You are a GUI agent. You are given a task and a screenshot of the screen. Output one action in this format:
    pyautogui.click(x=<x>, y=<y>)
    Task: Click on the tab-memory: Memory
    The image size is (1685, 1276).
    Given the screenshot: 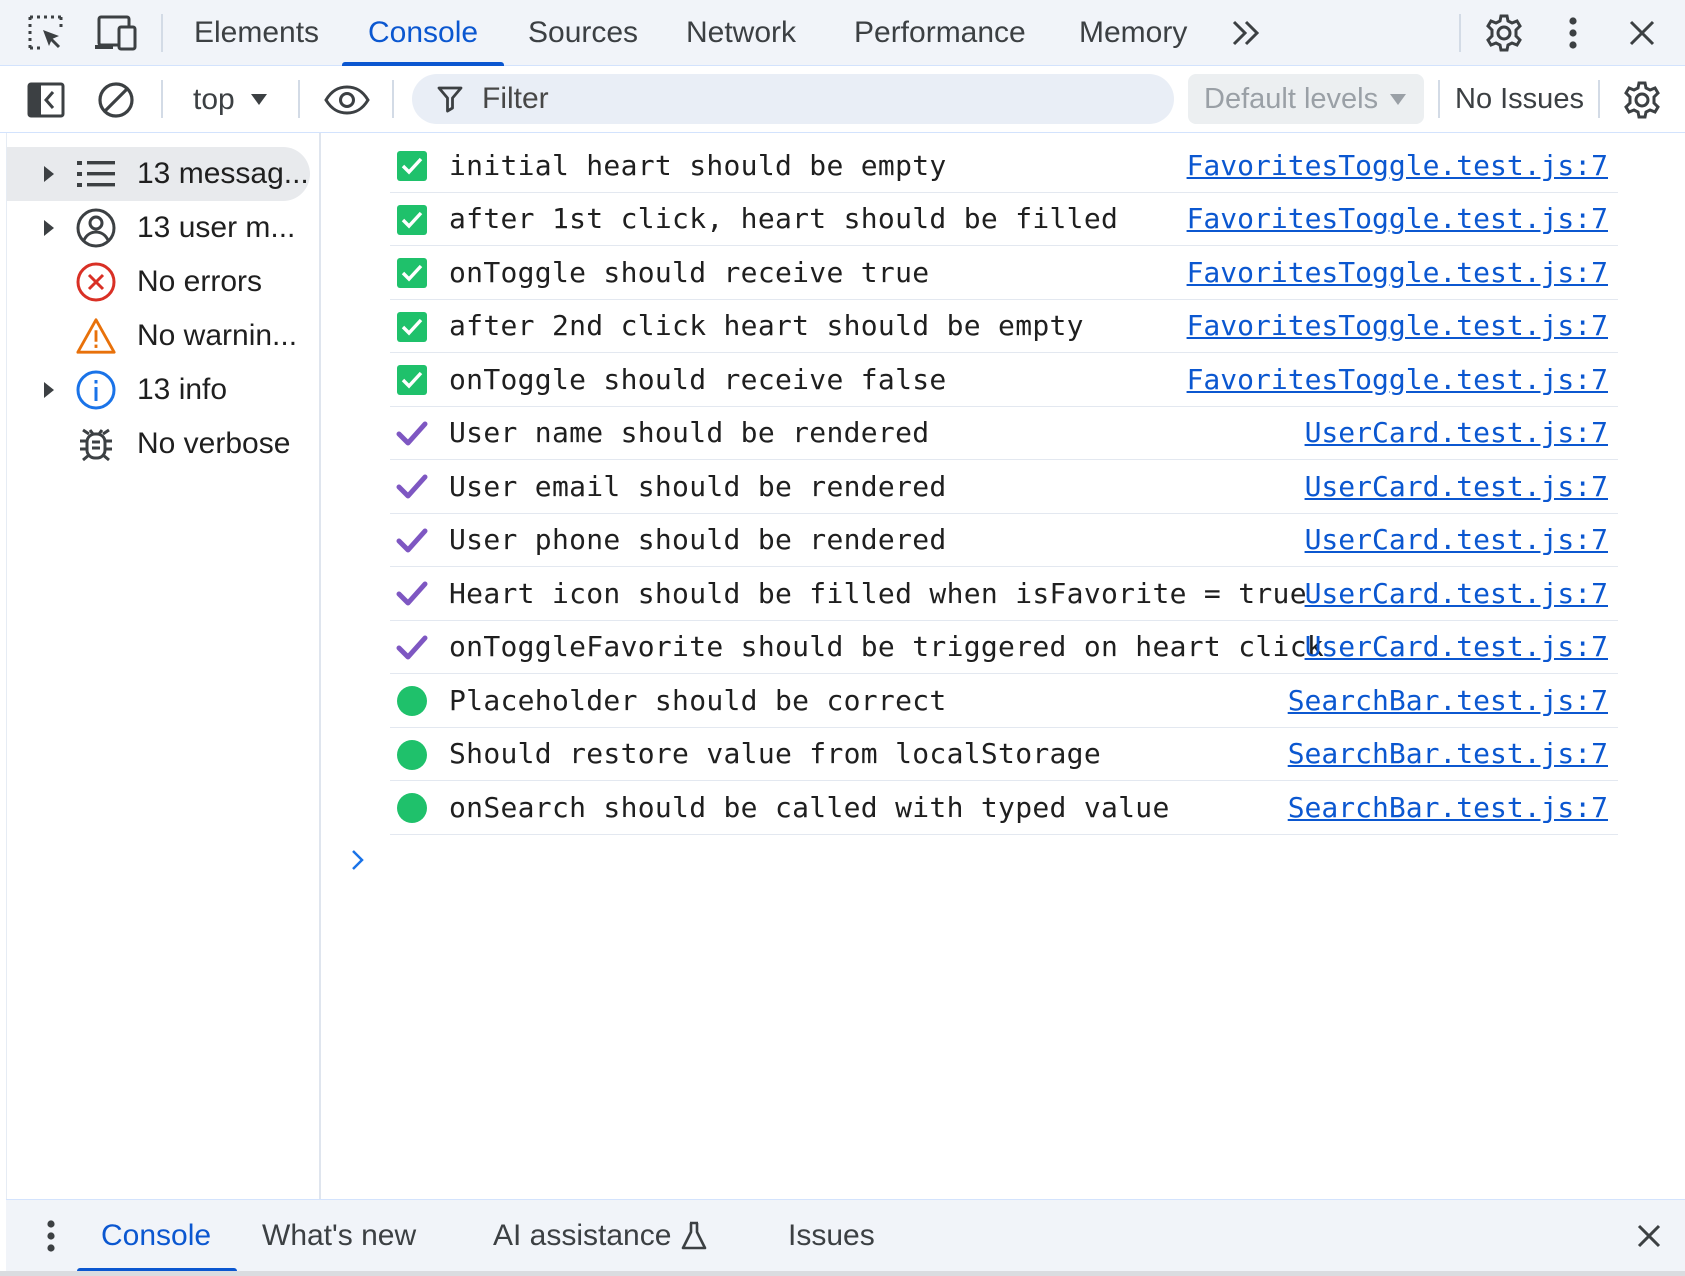 What is the action you would take?
    pyautogui.click(x=1133, y=33)
    